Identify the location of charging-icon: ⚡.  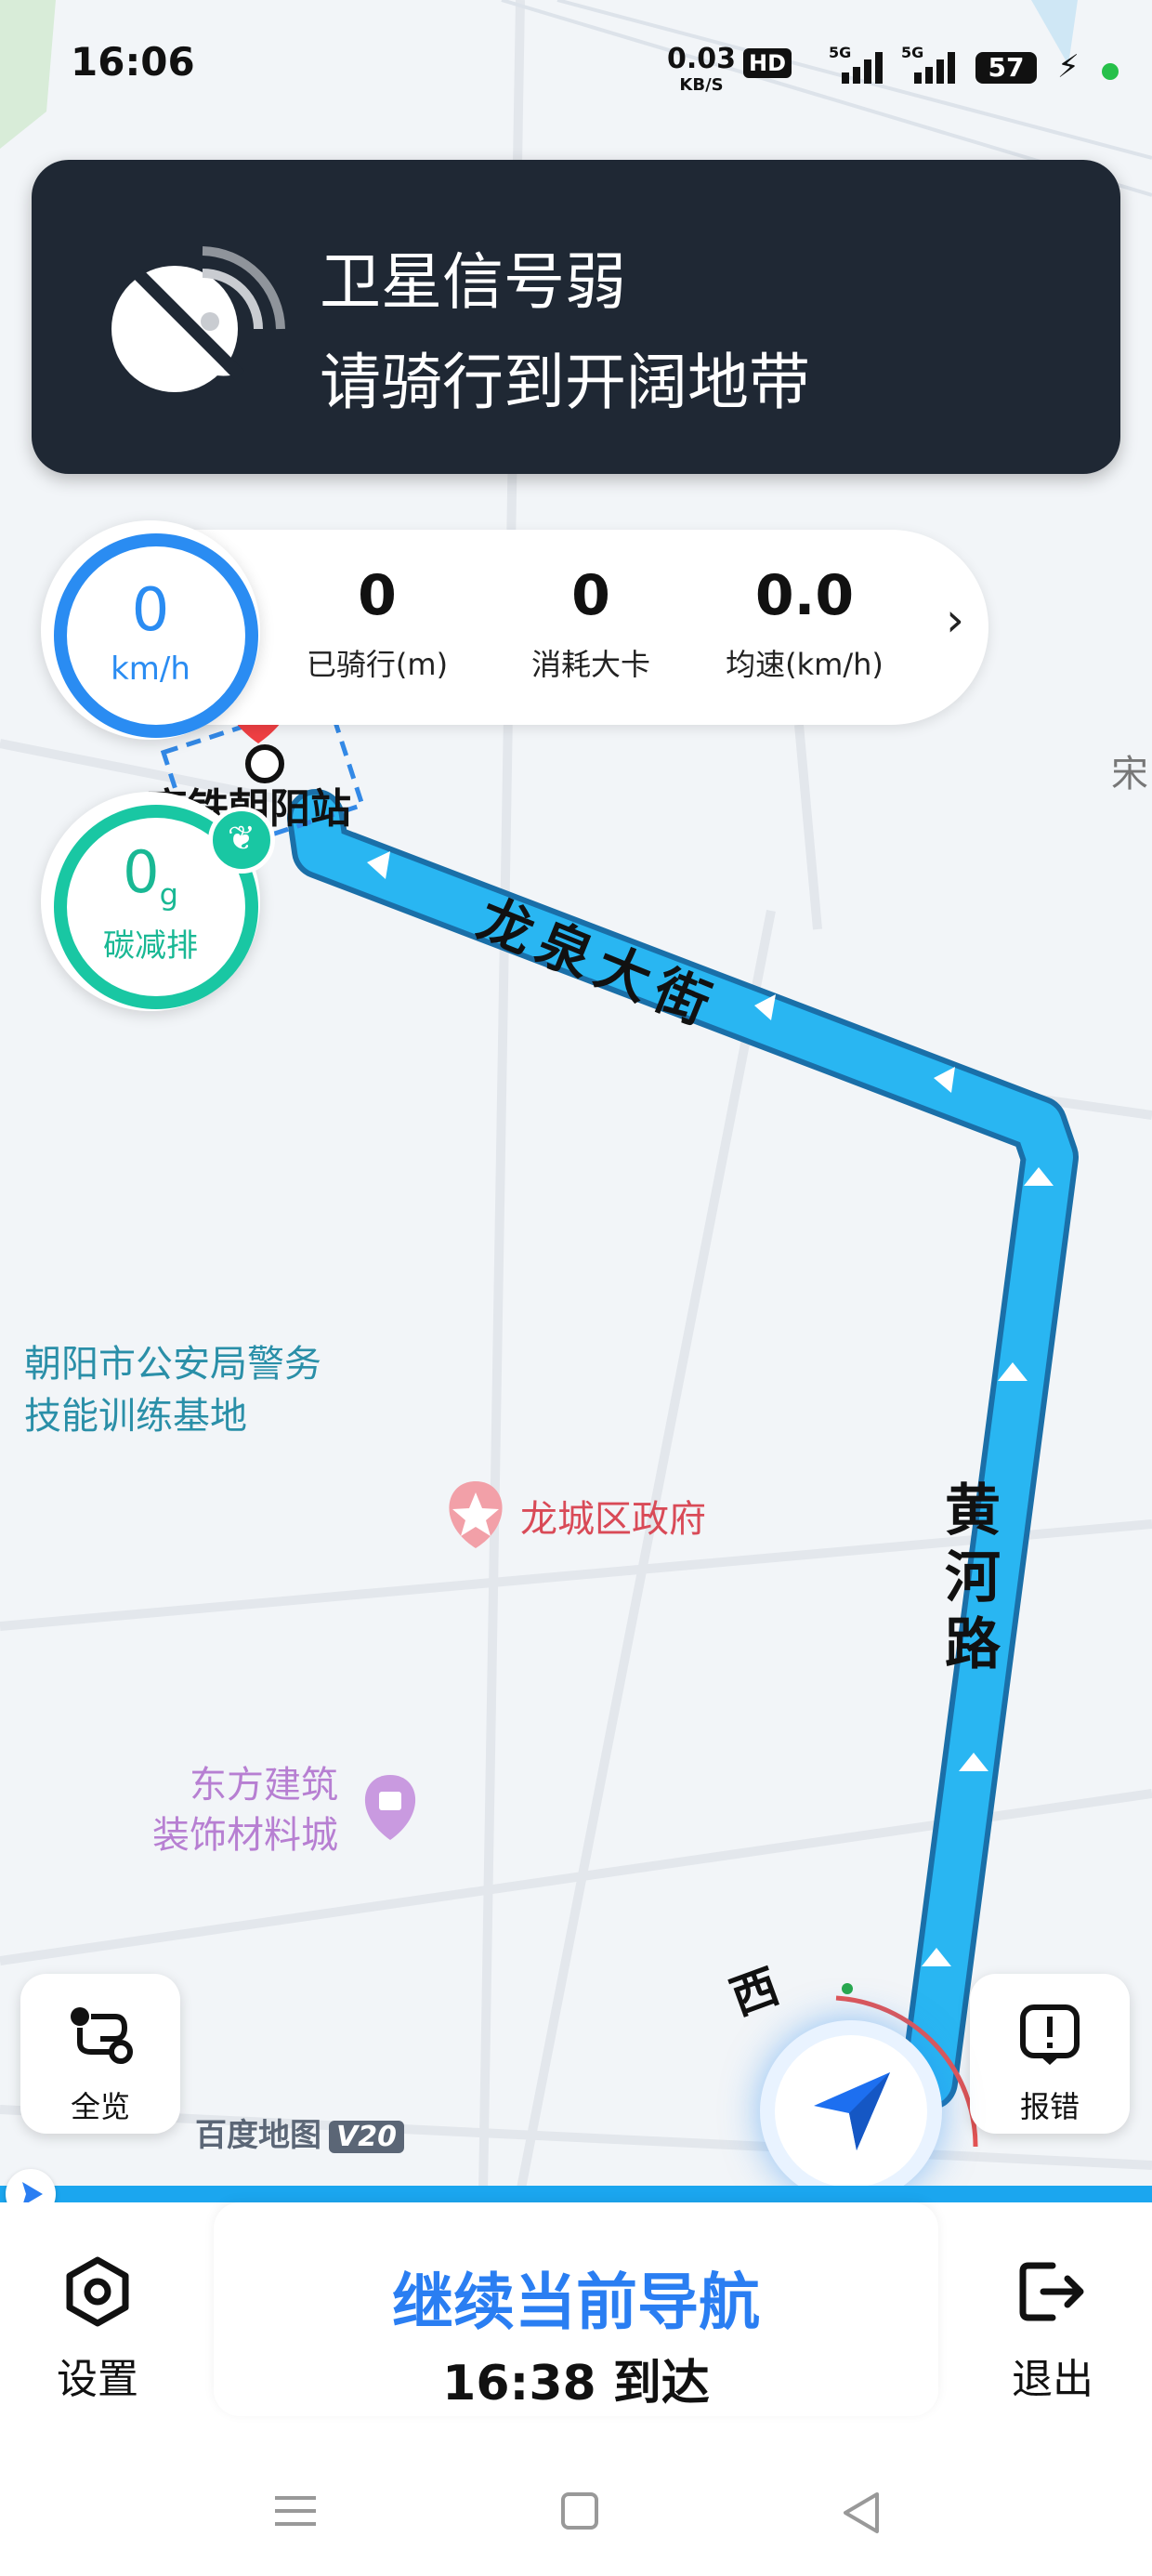
(1068, 66).